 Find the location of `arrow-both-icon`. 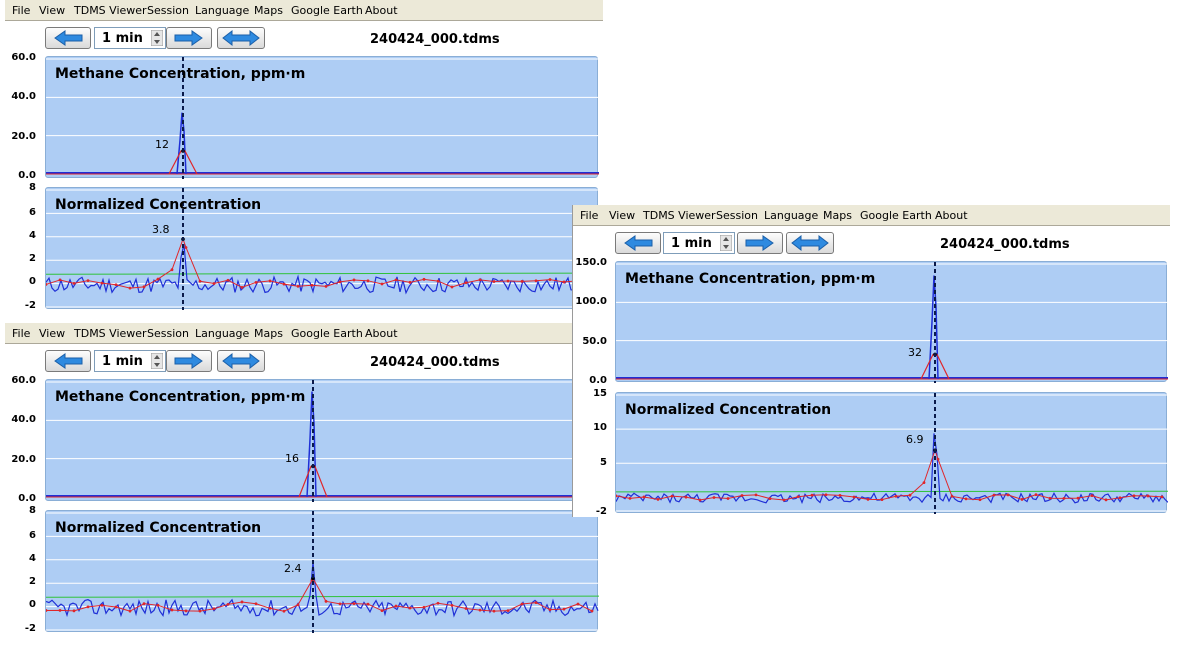

arrow-both-icon is located at coordinates (241, 38).